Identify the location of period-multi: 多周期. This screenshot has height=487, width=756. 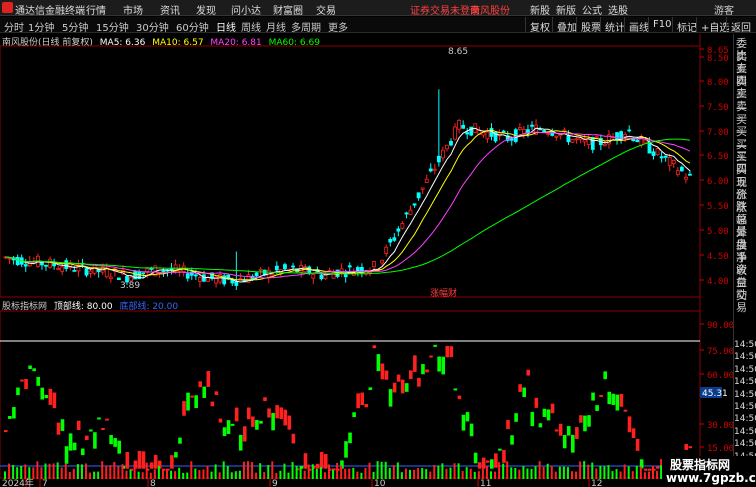
(306, 26).